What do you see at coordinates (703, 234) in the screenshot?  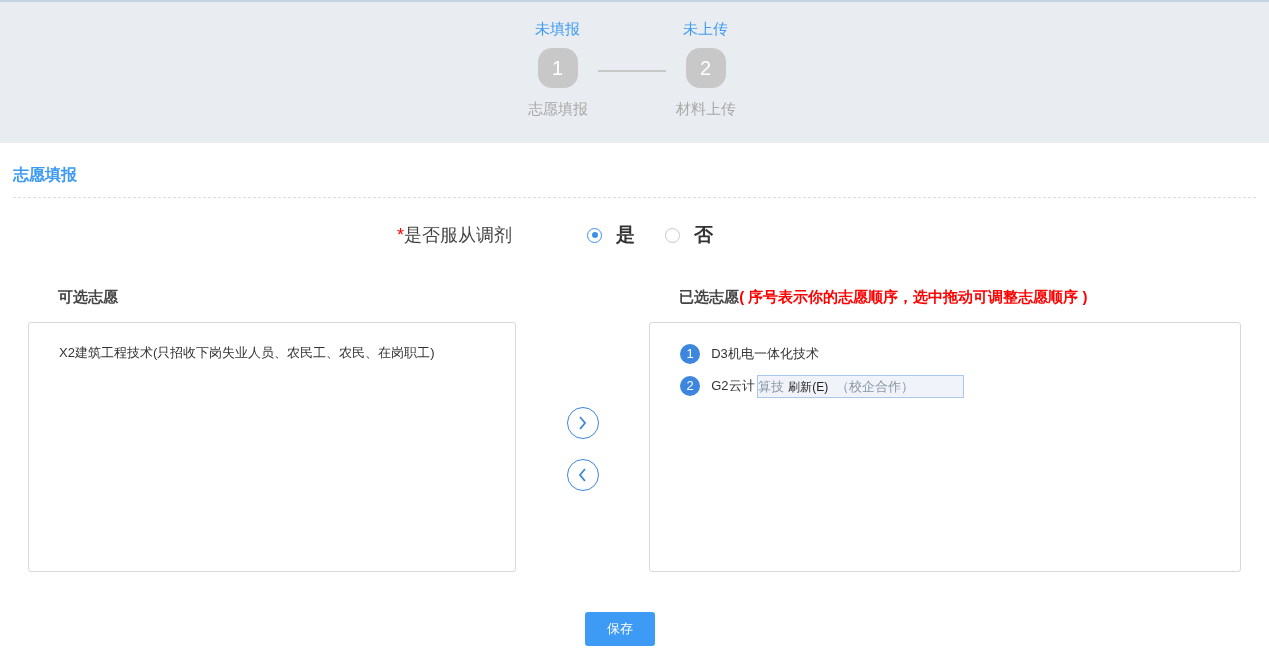 I see `option-label: 否` at bounding box center [703, 234].